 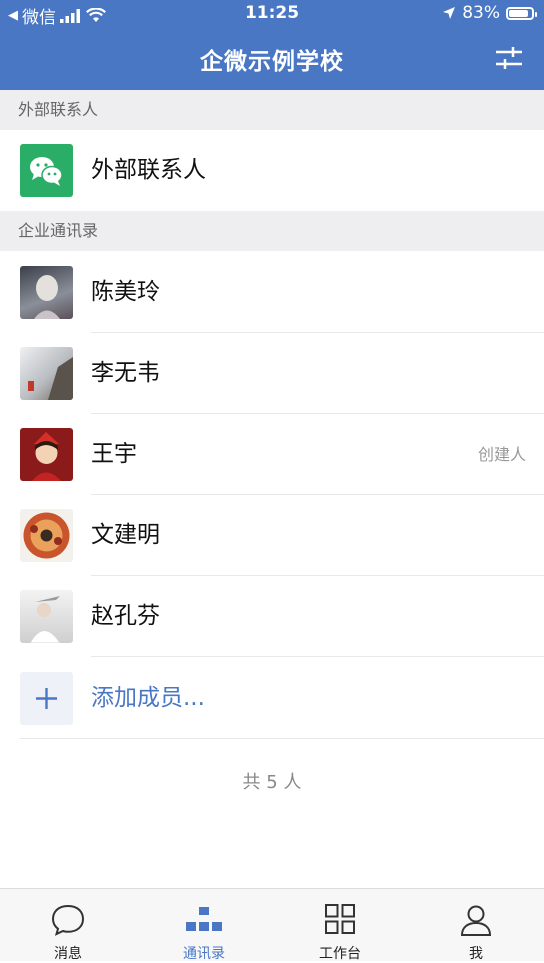 What do you see at coordinates (68, 920) in the screenshot?
I see `chat-bubble-icon` at bounding box center [68, 920].